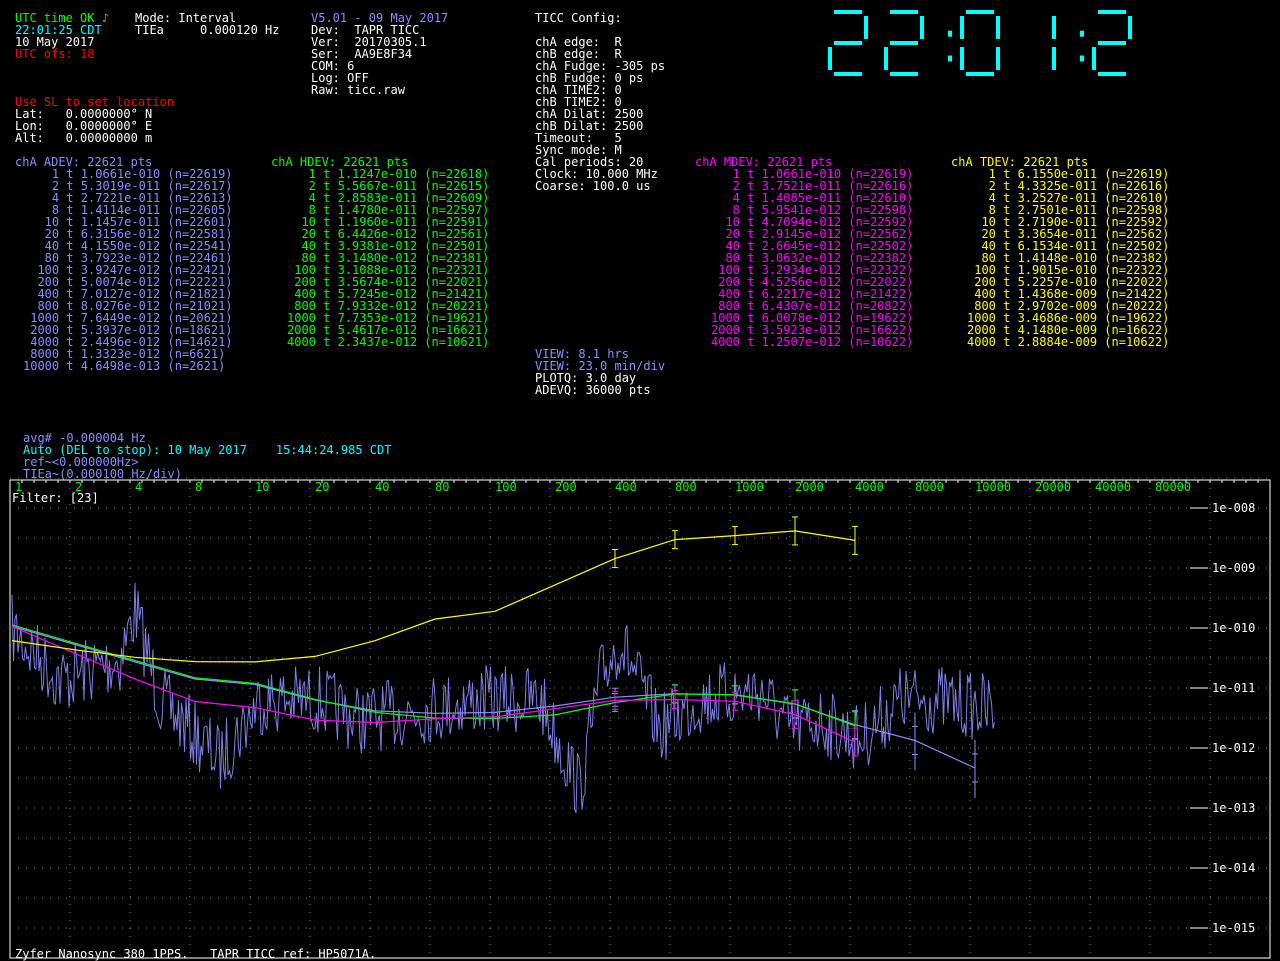  What do you see at coordinates (1233, 808) in the screenshot?
I see `y-tick-label: 1e-013` at bounding box center [1233, 808].